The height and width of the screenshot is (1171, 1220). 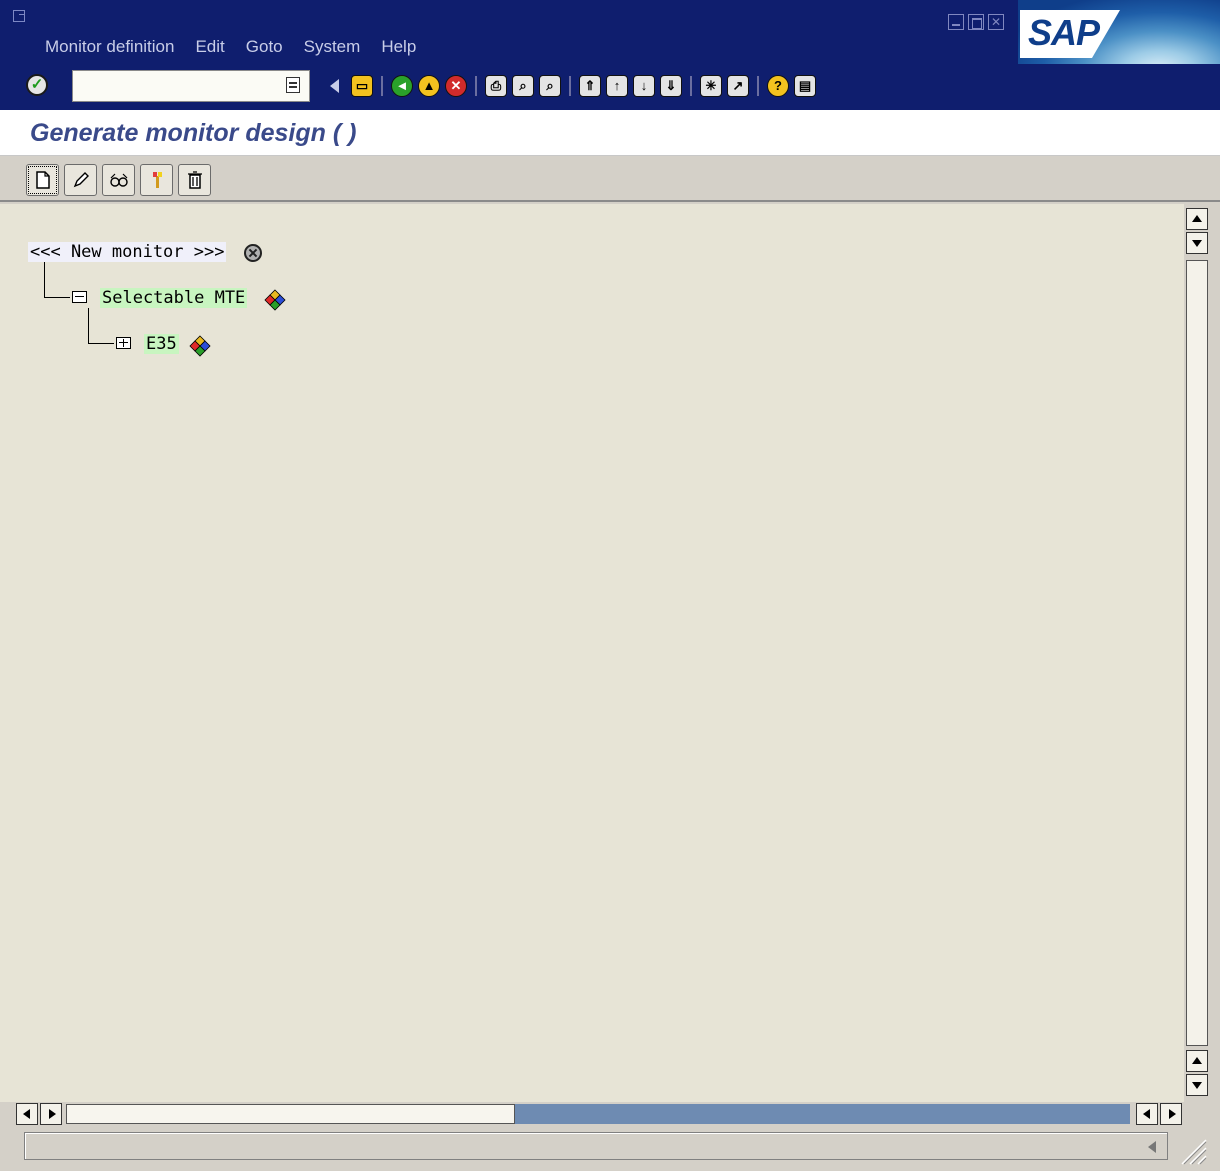 I want to click on command-field-history-icon, so click(x=293, y=85).